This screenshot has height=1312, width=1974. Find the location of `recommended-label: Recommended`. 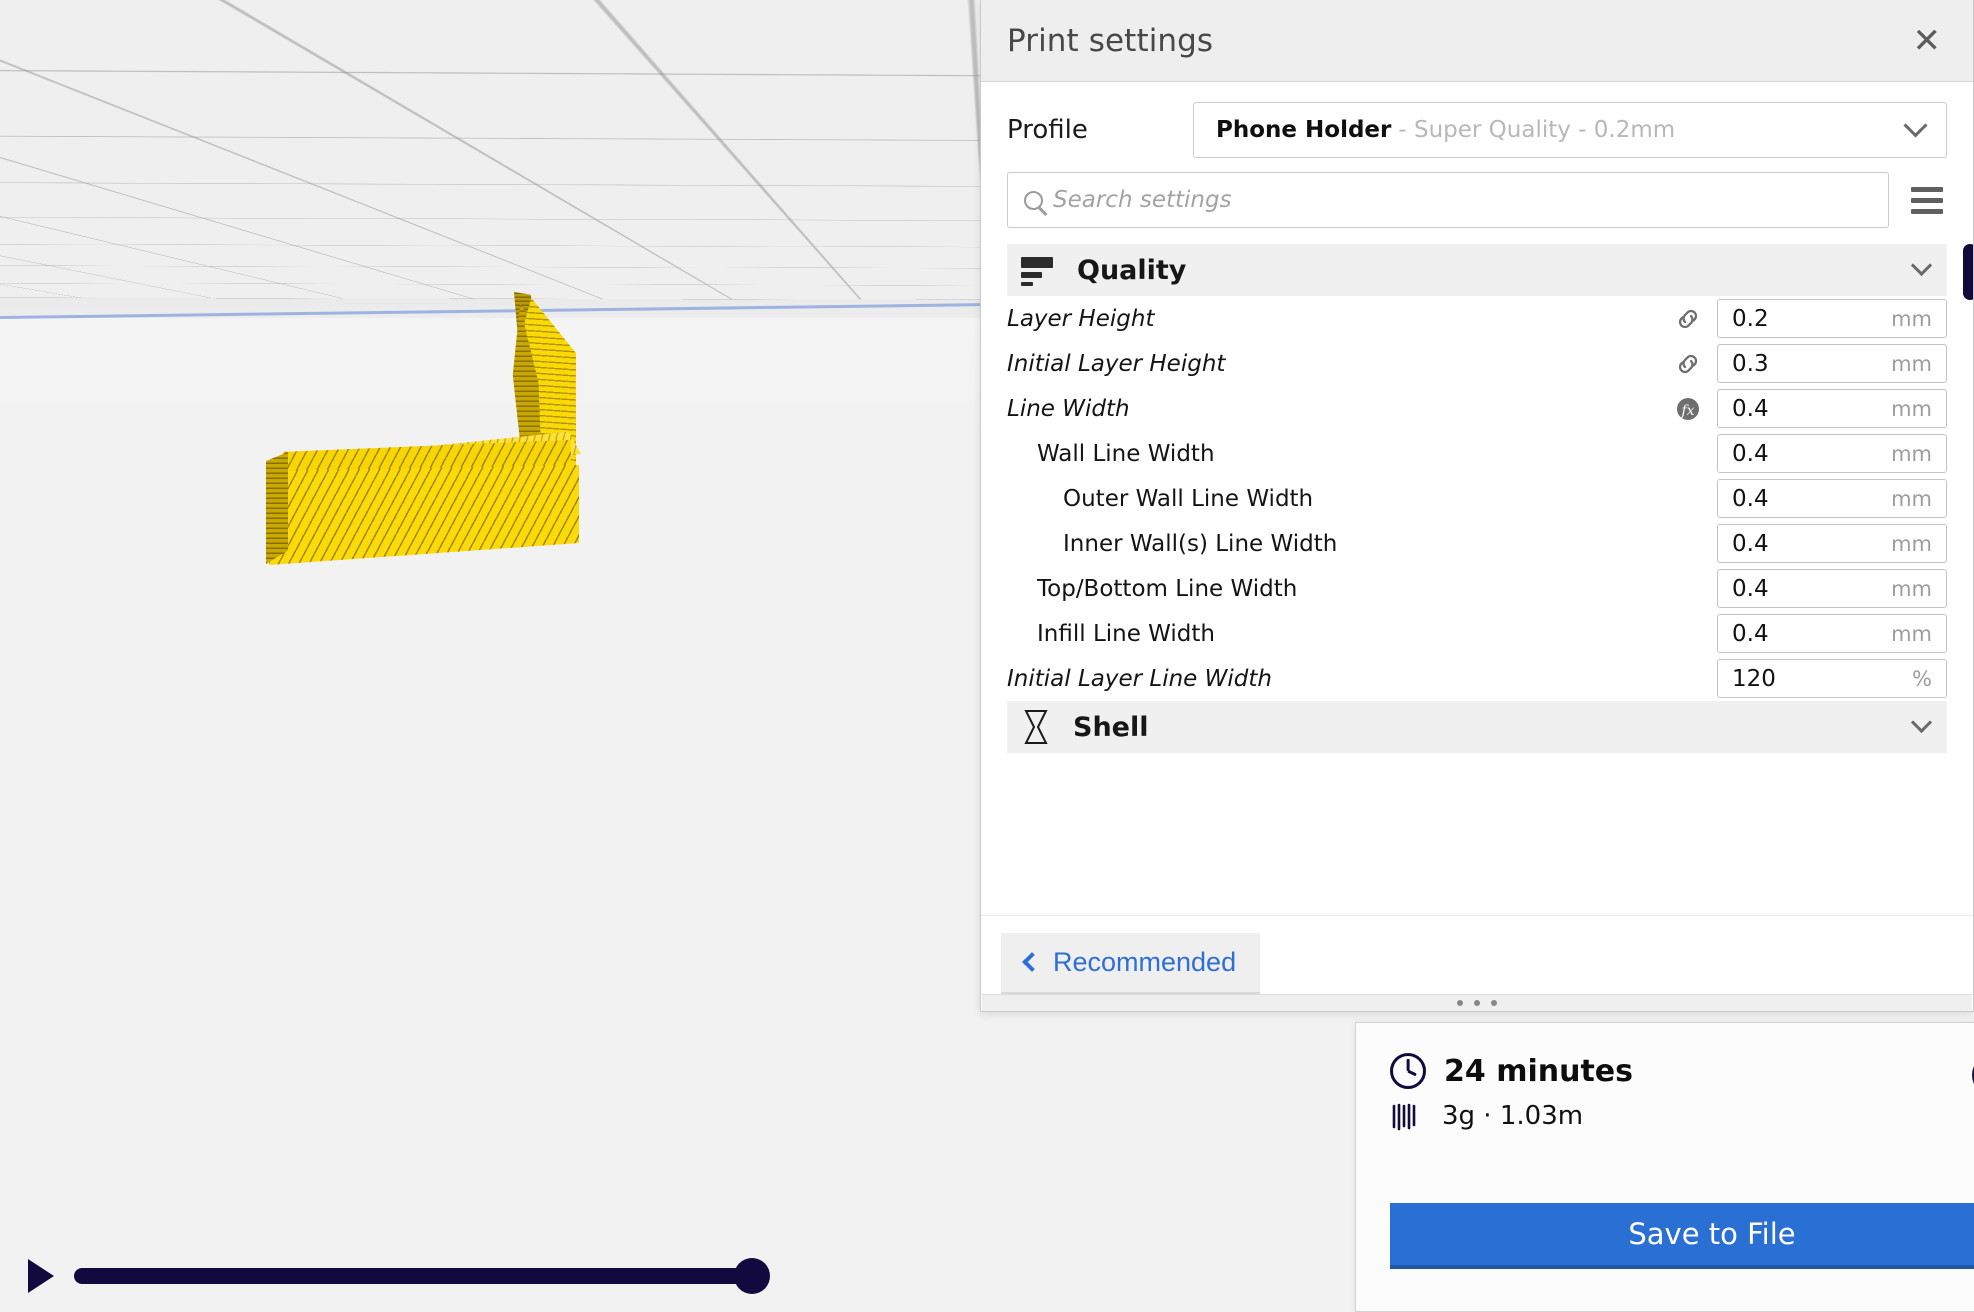

recommended-label: Recommended is located at coordinates (1145, 961).